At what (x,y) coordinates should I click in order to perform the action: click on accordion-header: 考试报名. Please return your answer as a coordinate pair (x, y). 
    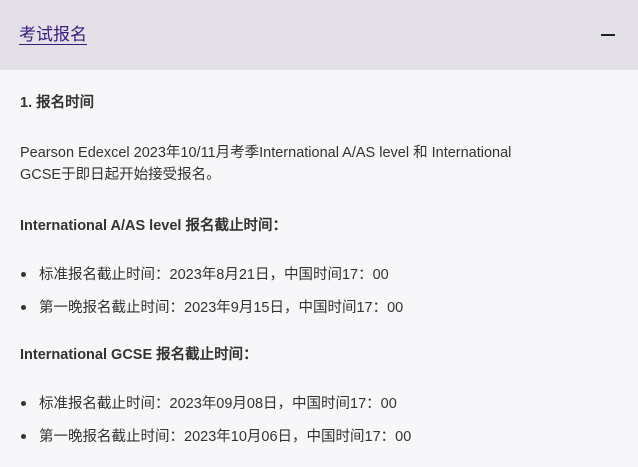
    Looking at the image, I should click on (319, 35).